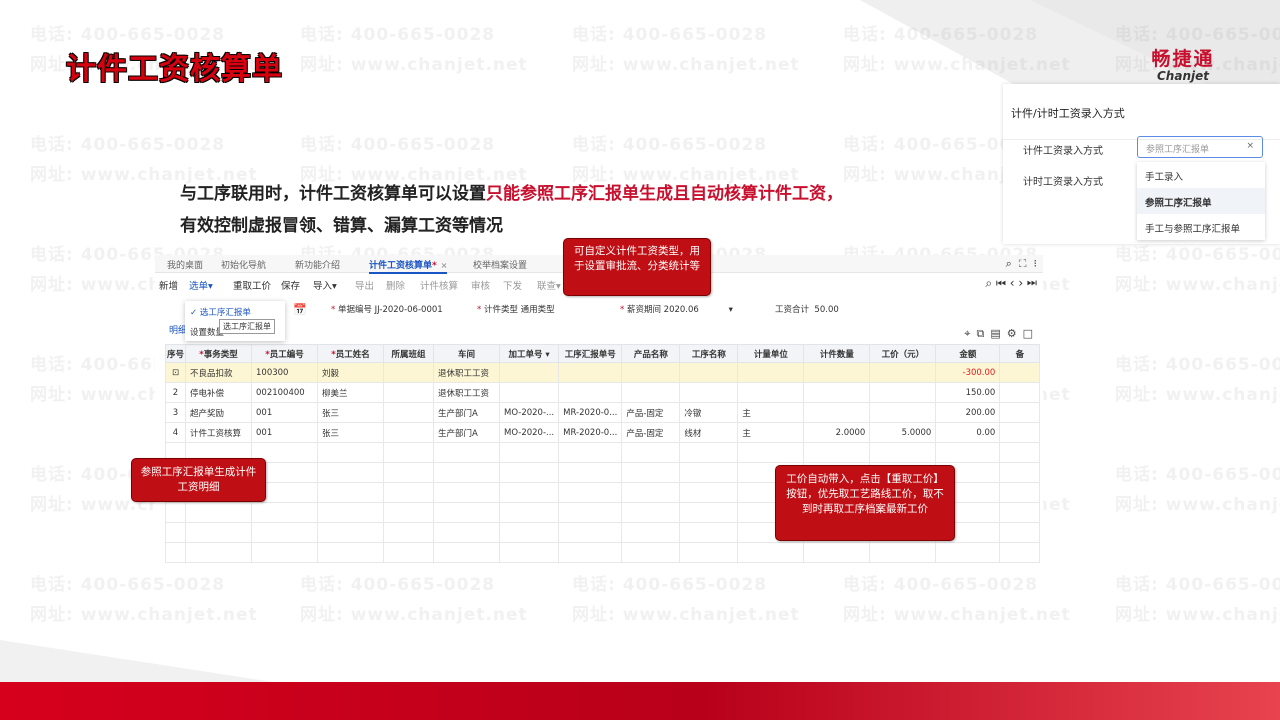 The image size is (1280, 720). I want to click on table-cell: 张三, so click(350, 412).